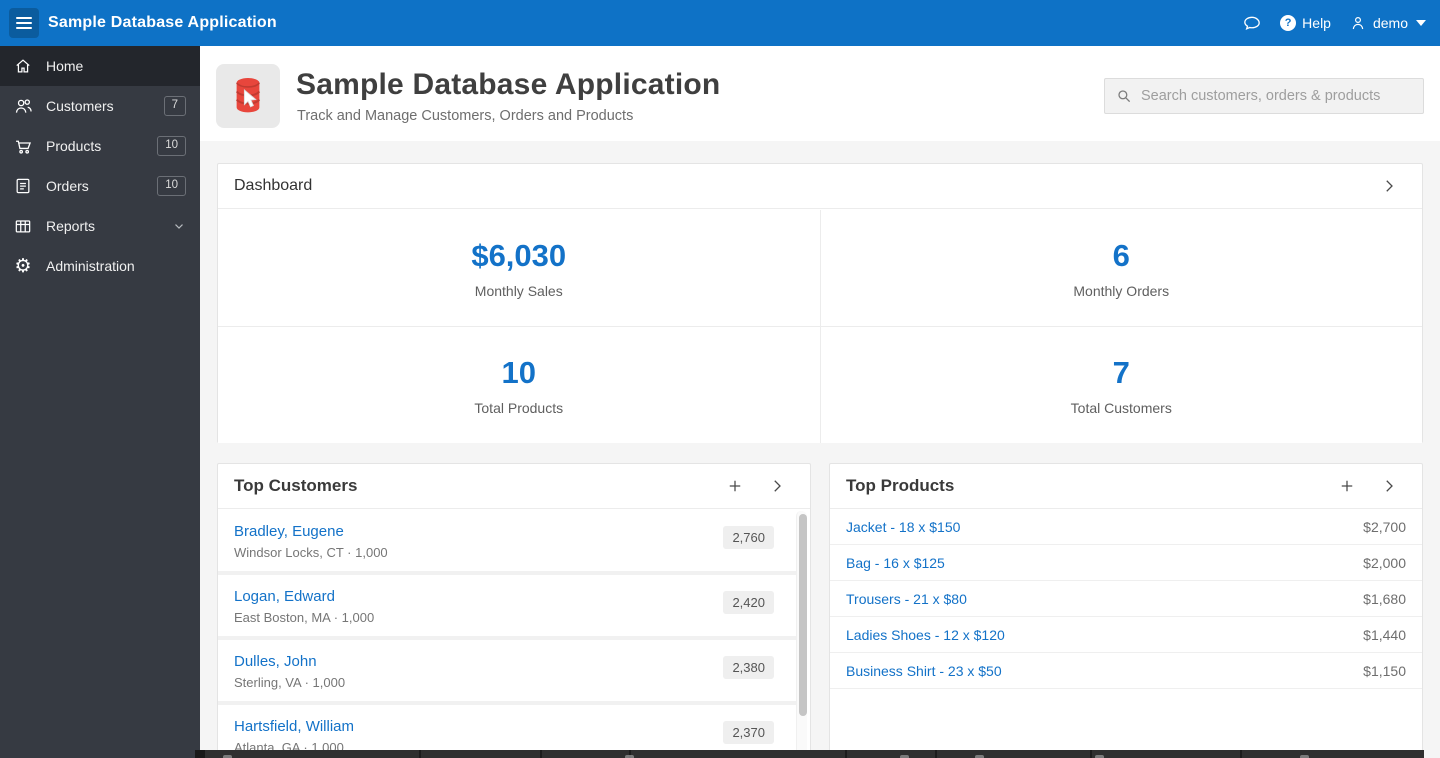  Describe the element at coordinates (809, 754) in the screenshot. I see `bottom-taskbar-strip` at that location.